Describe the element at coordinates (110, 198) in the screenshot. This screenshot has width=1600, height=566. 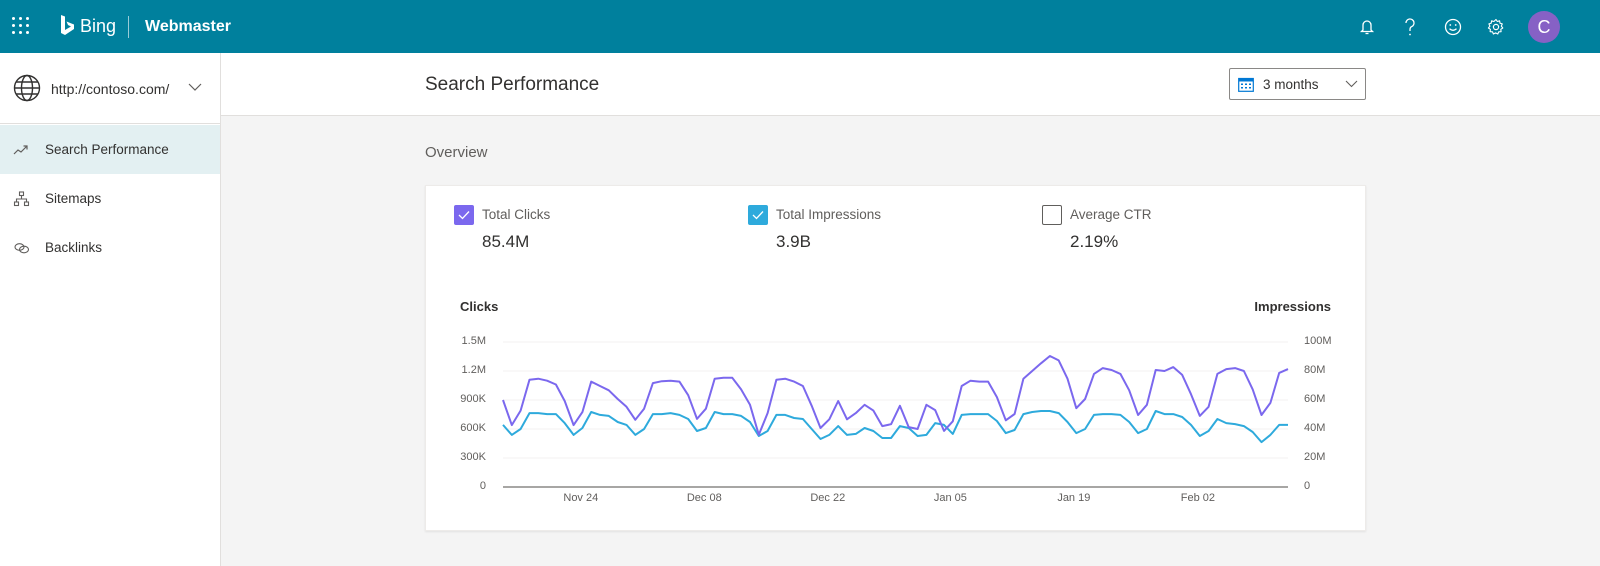
I see `sidebar-item-sitemaps: Sitemaps` at that location.